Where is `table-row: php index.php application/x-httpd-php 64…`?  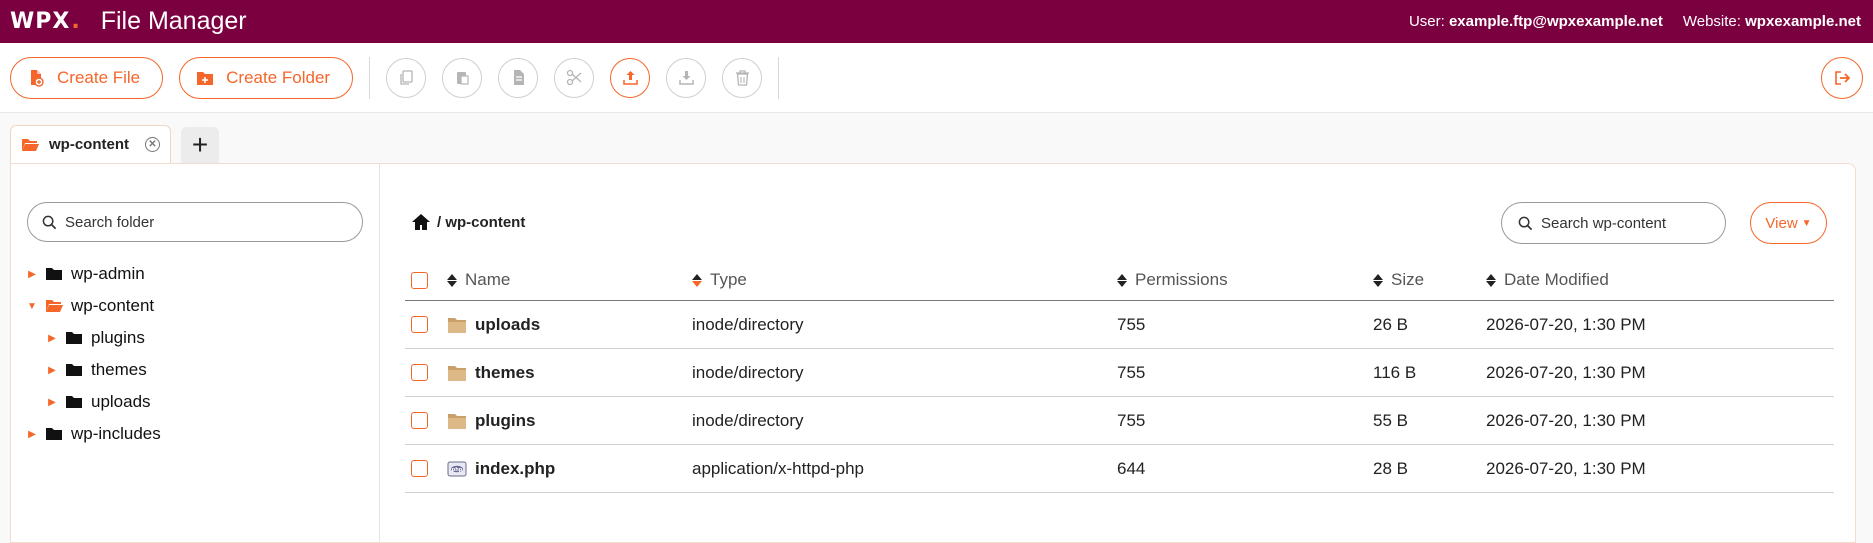 table-row: php index.php application/x-httpd-php 64… is located at coordinates (1119, 469).